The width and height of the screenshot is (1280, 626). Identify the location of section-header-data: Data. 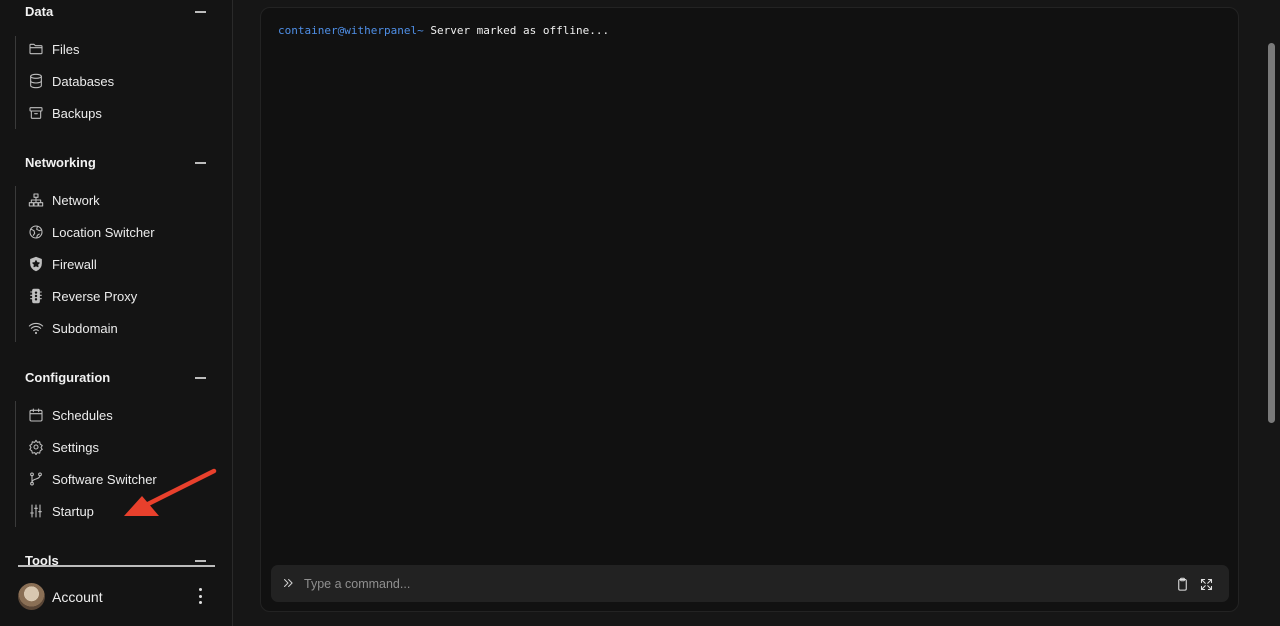
(116, 12).